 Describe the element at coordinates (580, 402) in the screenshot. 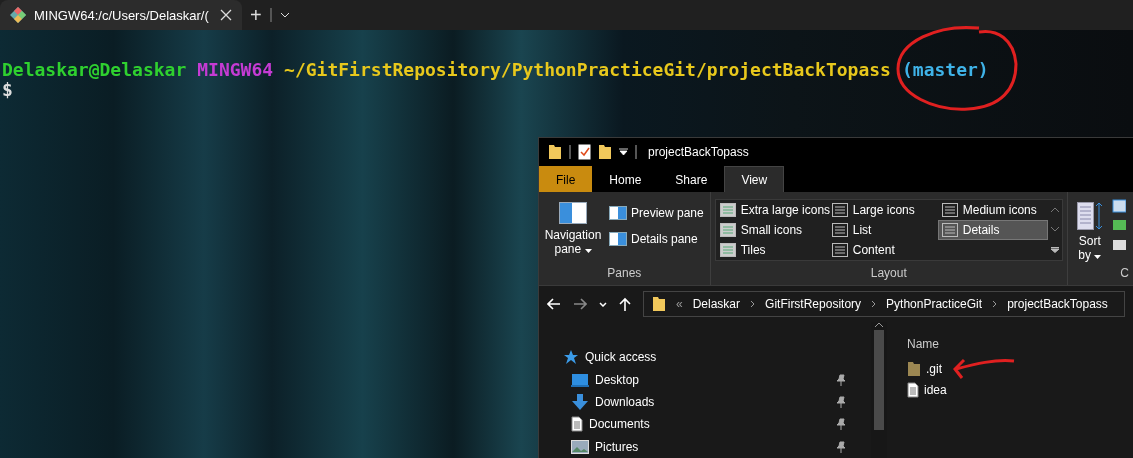

I see `download-icon` at that location.